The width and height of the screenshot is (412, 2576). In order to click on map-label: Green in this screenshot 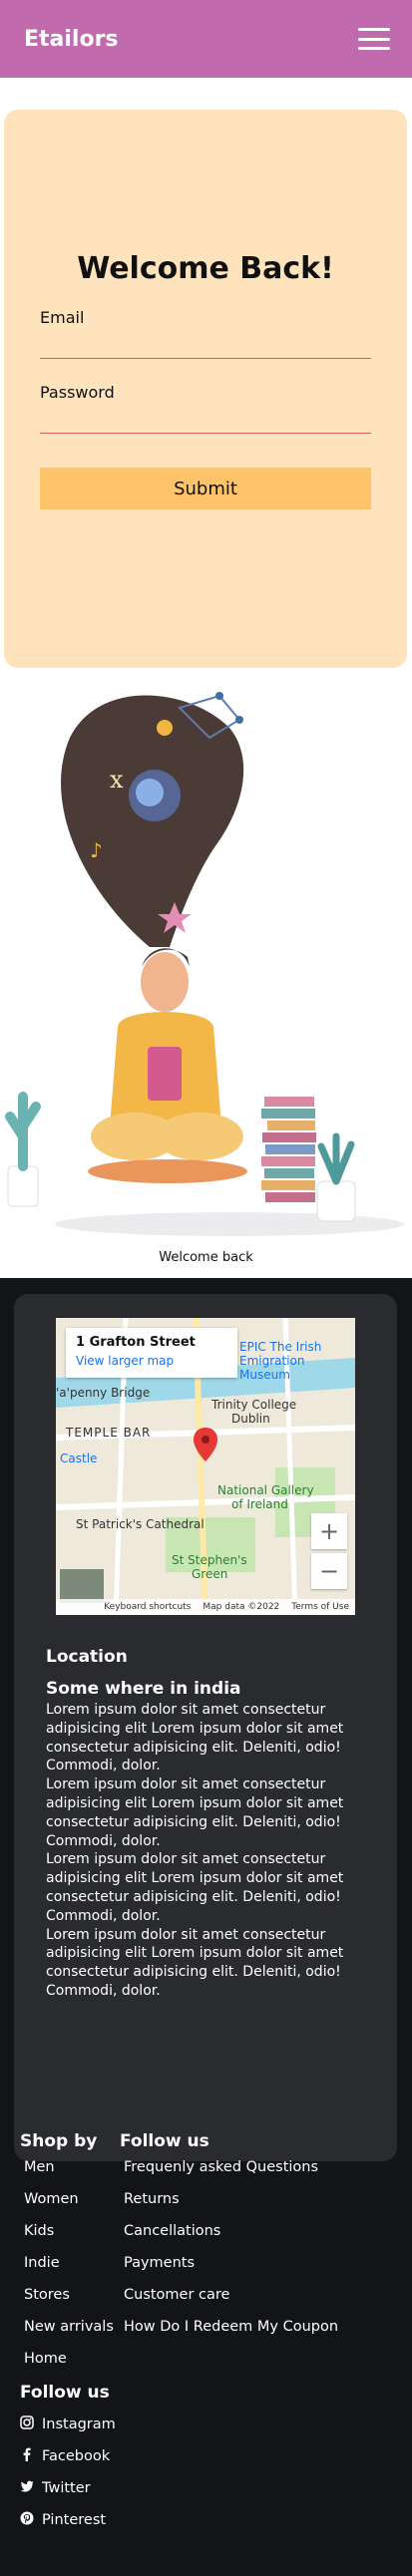, I will do `click(210, 1574)`.